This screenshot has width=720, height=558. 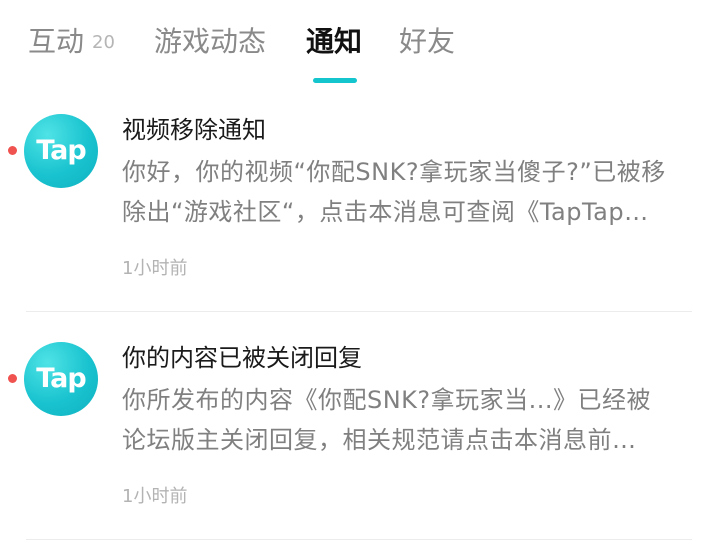 I want to click on notification-title: 视频移除通知, so click(x=194, y=130).